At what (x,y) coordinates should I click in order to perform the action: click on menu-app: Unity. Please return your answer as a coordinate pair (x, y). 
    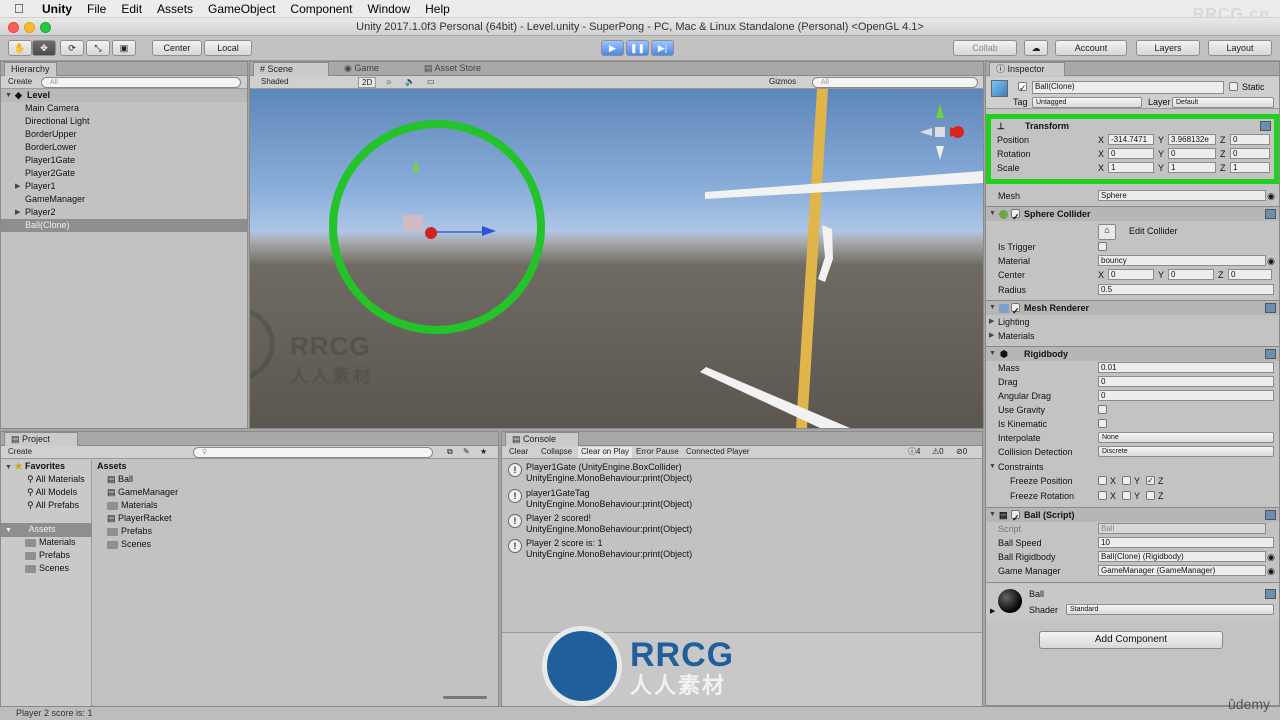
    Looking at the image, I should click on (57, 9).